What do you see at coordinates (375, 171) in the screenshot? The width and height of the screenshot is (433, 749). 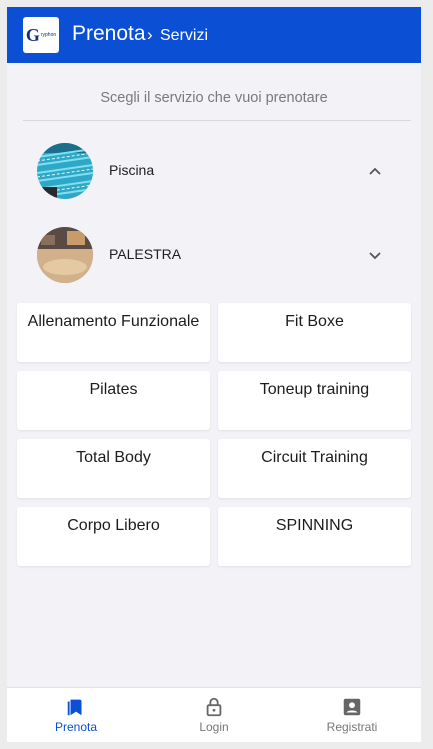 I see `chevron-up-icon` at bounding box center [375, 171].